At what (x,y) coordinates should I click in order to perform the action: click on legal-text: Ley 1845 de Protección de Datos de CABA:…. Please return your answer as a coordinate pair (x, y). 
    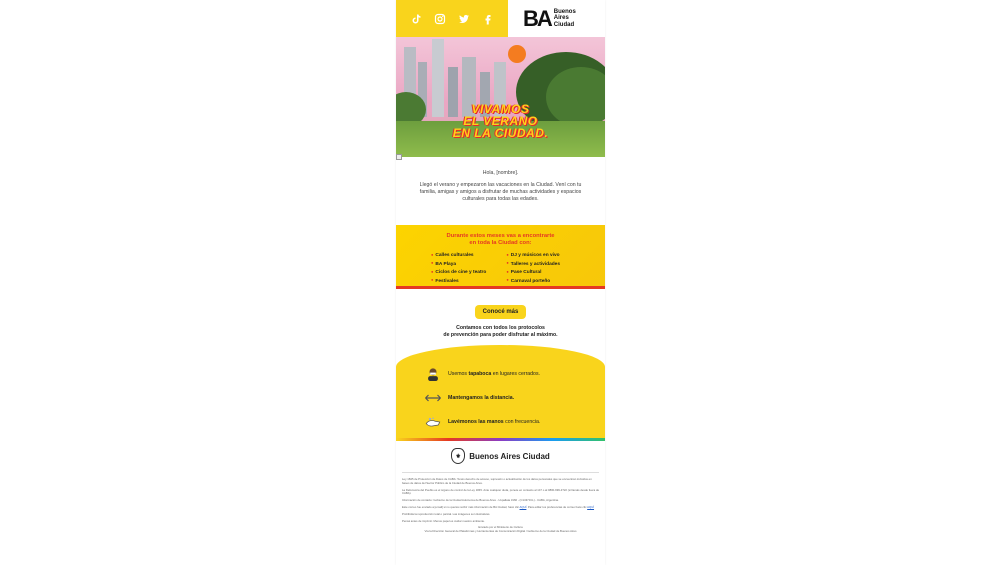
    Looking at the image, I should click on (501, 505).